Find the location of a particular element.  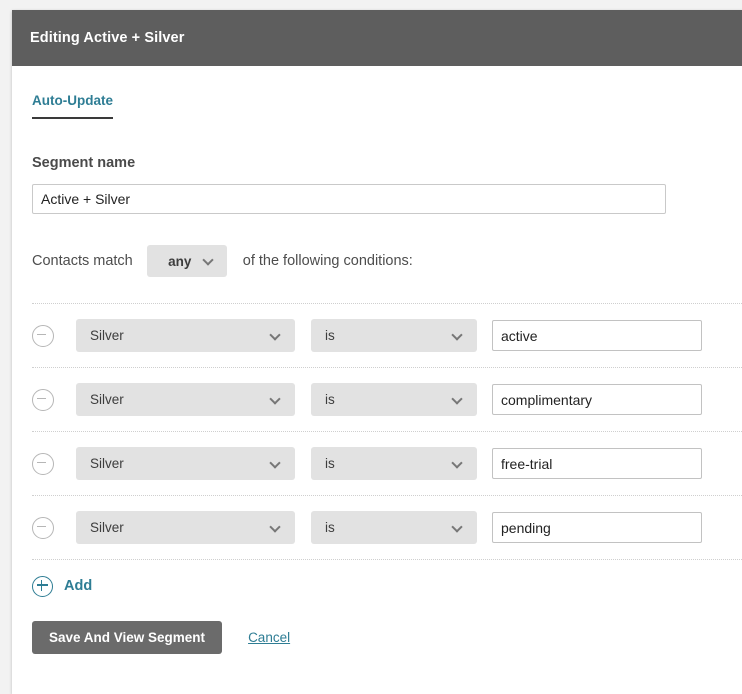

cancel-link: Cancel is located at coordinates (269, 637).